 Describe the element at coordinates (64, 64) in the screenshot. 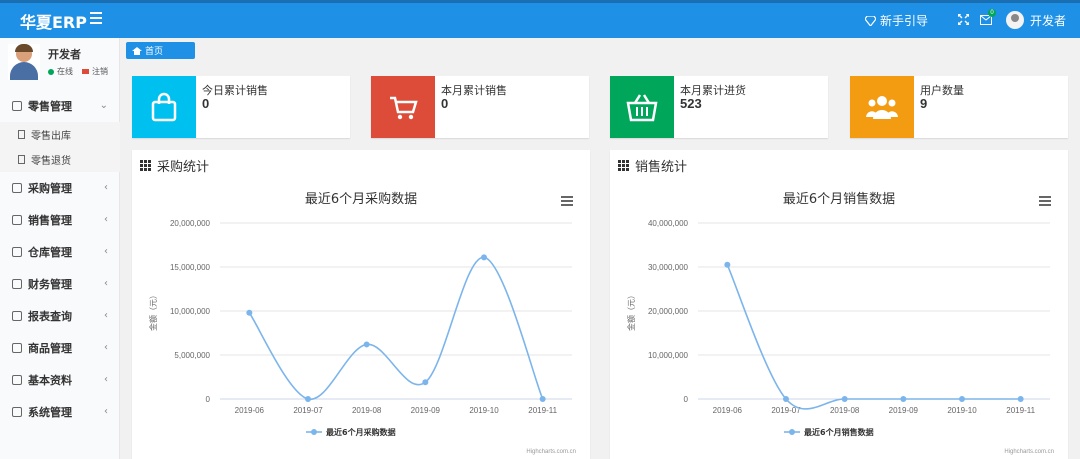

I see `user-panel: 开发者 在线 注销` at that location.